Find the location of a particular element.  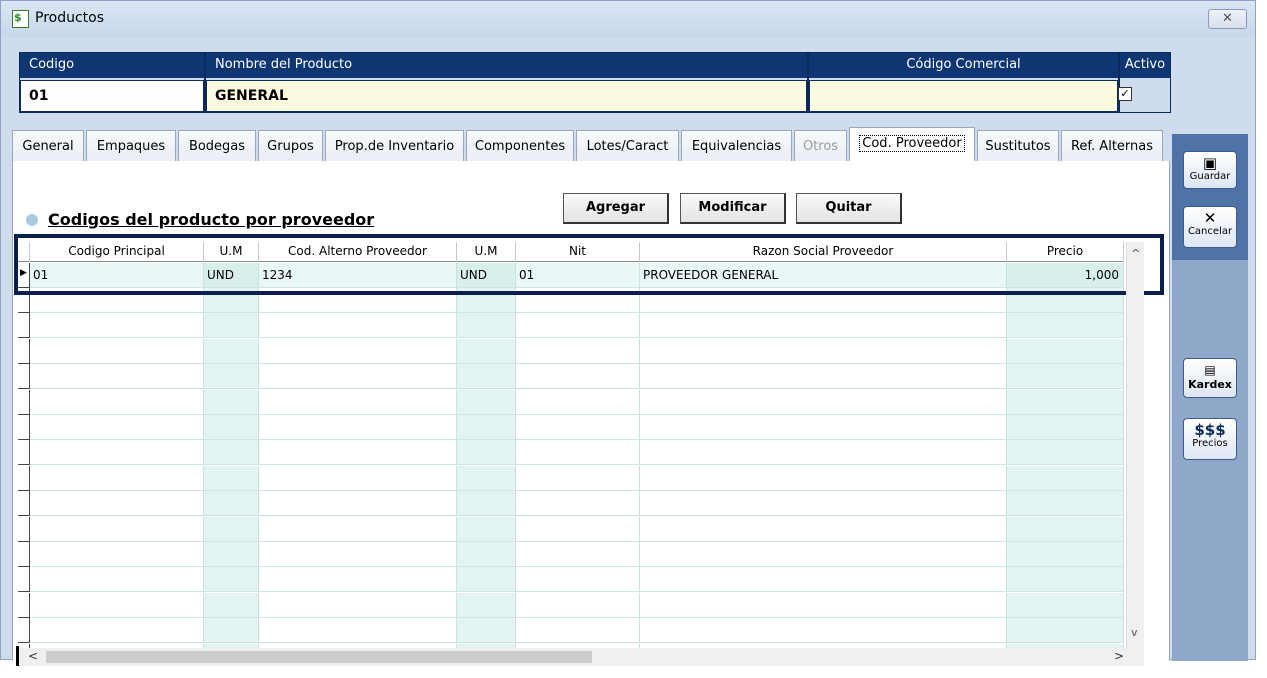

precios-button: $$$ Precios is located at coordinates (1210, 439).